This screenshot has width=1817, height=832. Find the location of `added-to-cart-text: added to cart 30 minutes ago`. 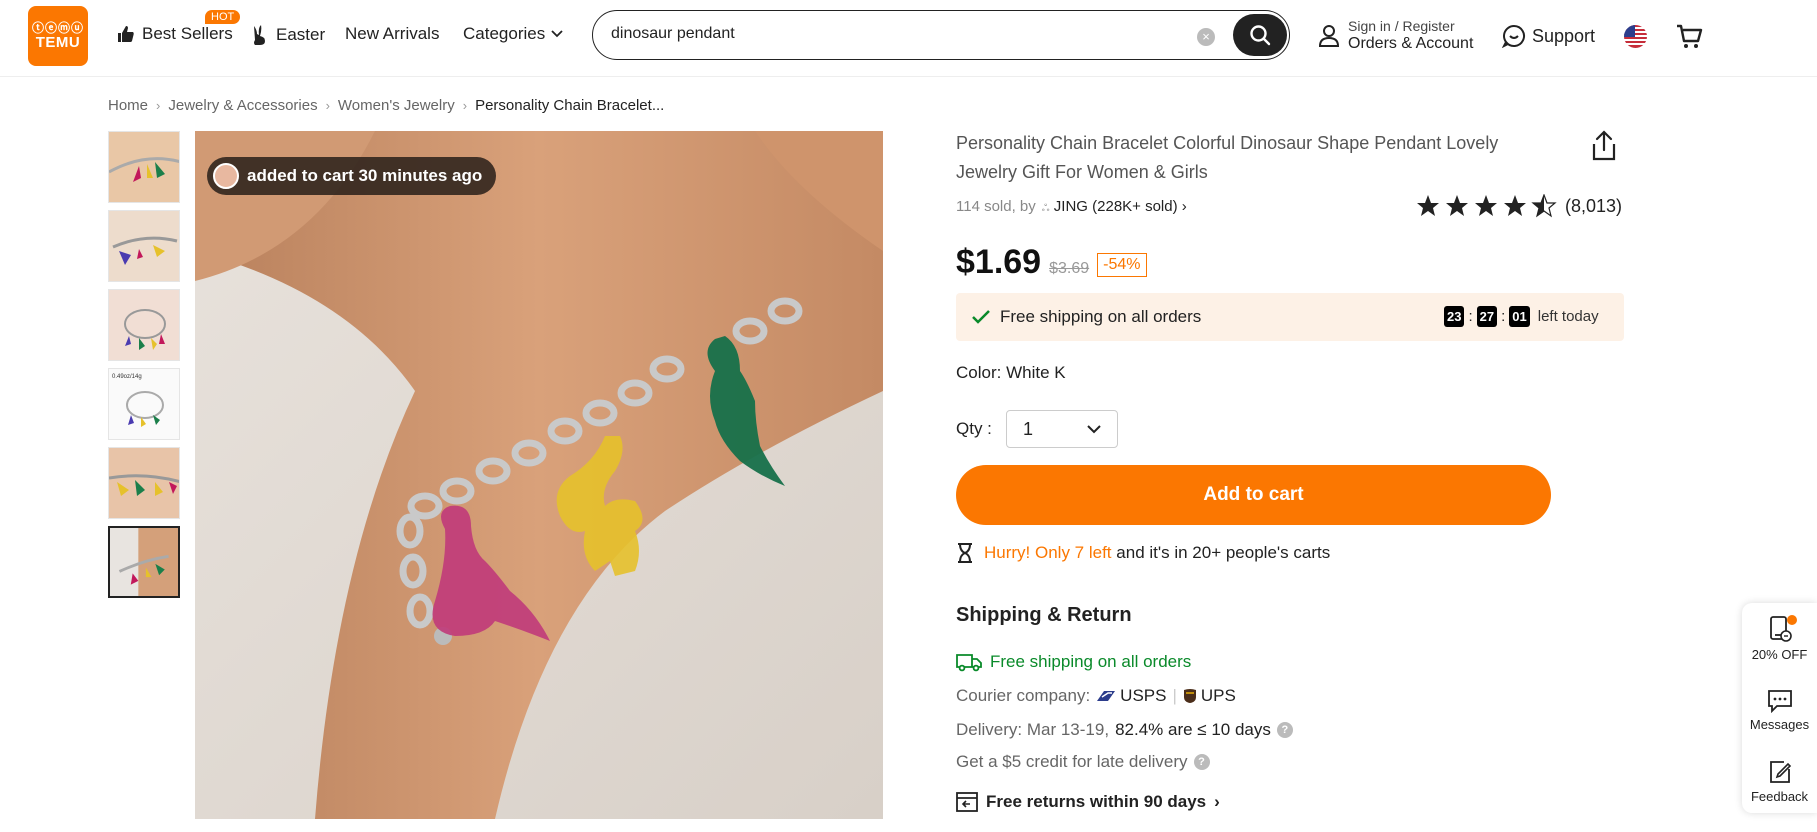

added-to-cart-text: added to cart 30 minutes ago is located at coordinates (365, 175).